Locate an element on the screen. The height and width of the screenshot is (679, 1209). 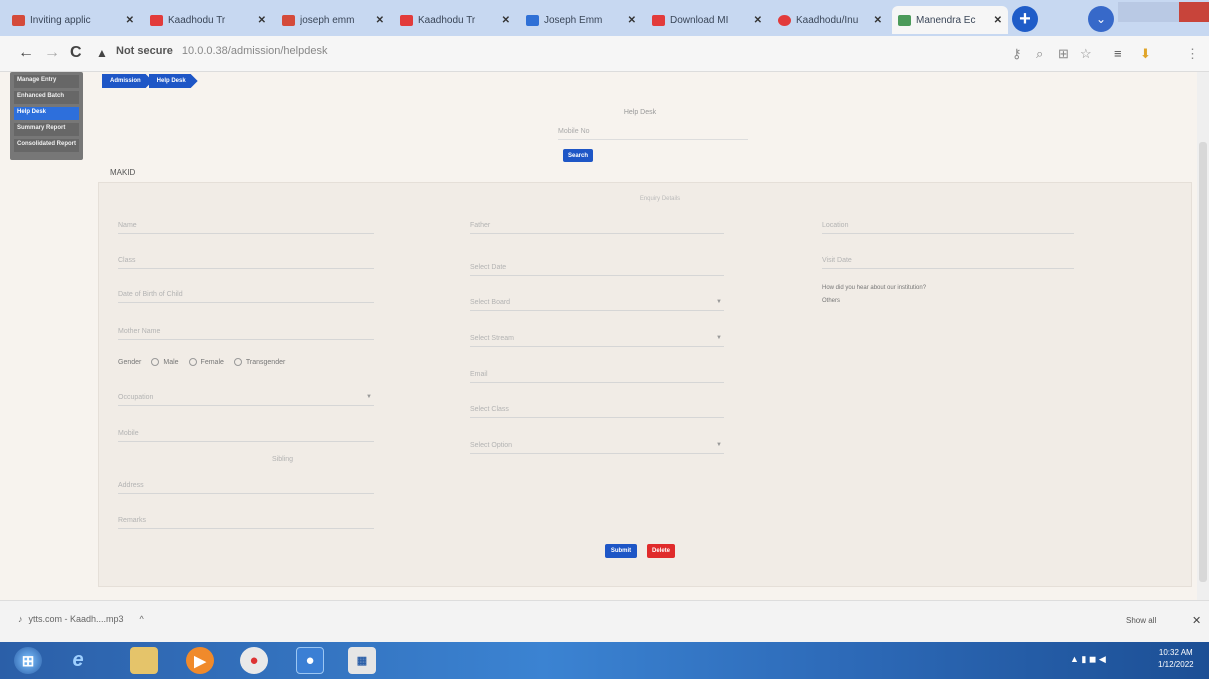
visit-date-field: Visit Date is located at coordinates (948, 262).